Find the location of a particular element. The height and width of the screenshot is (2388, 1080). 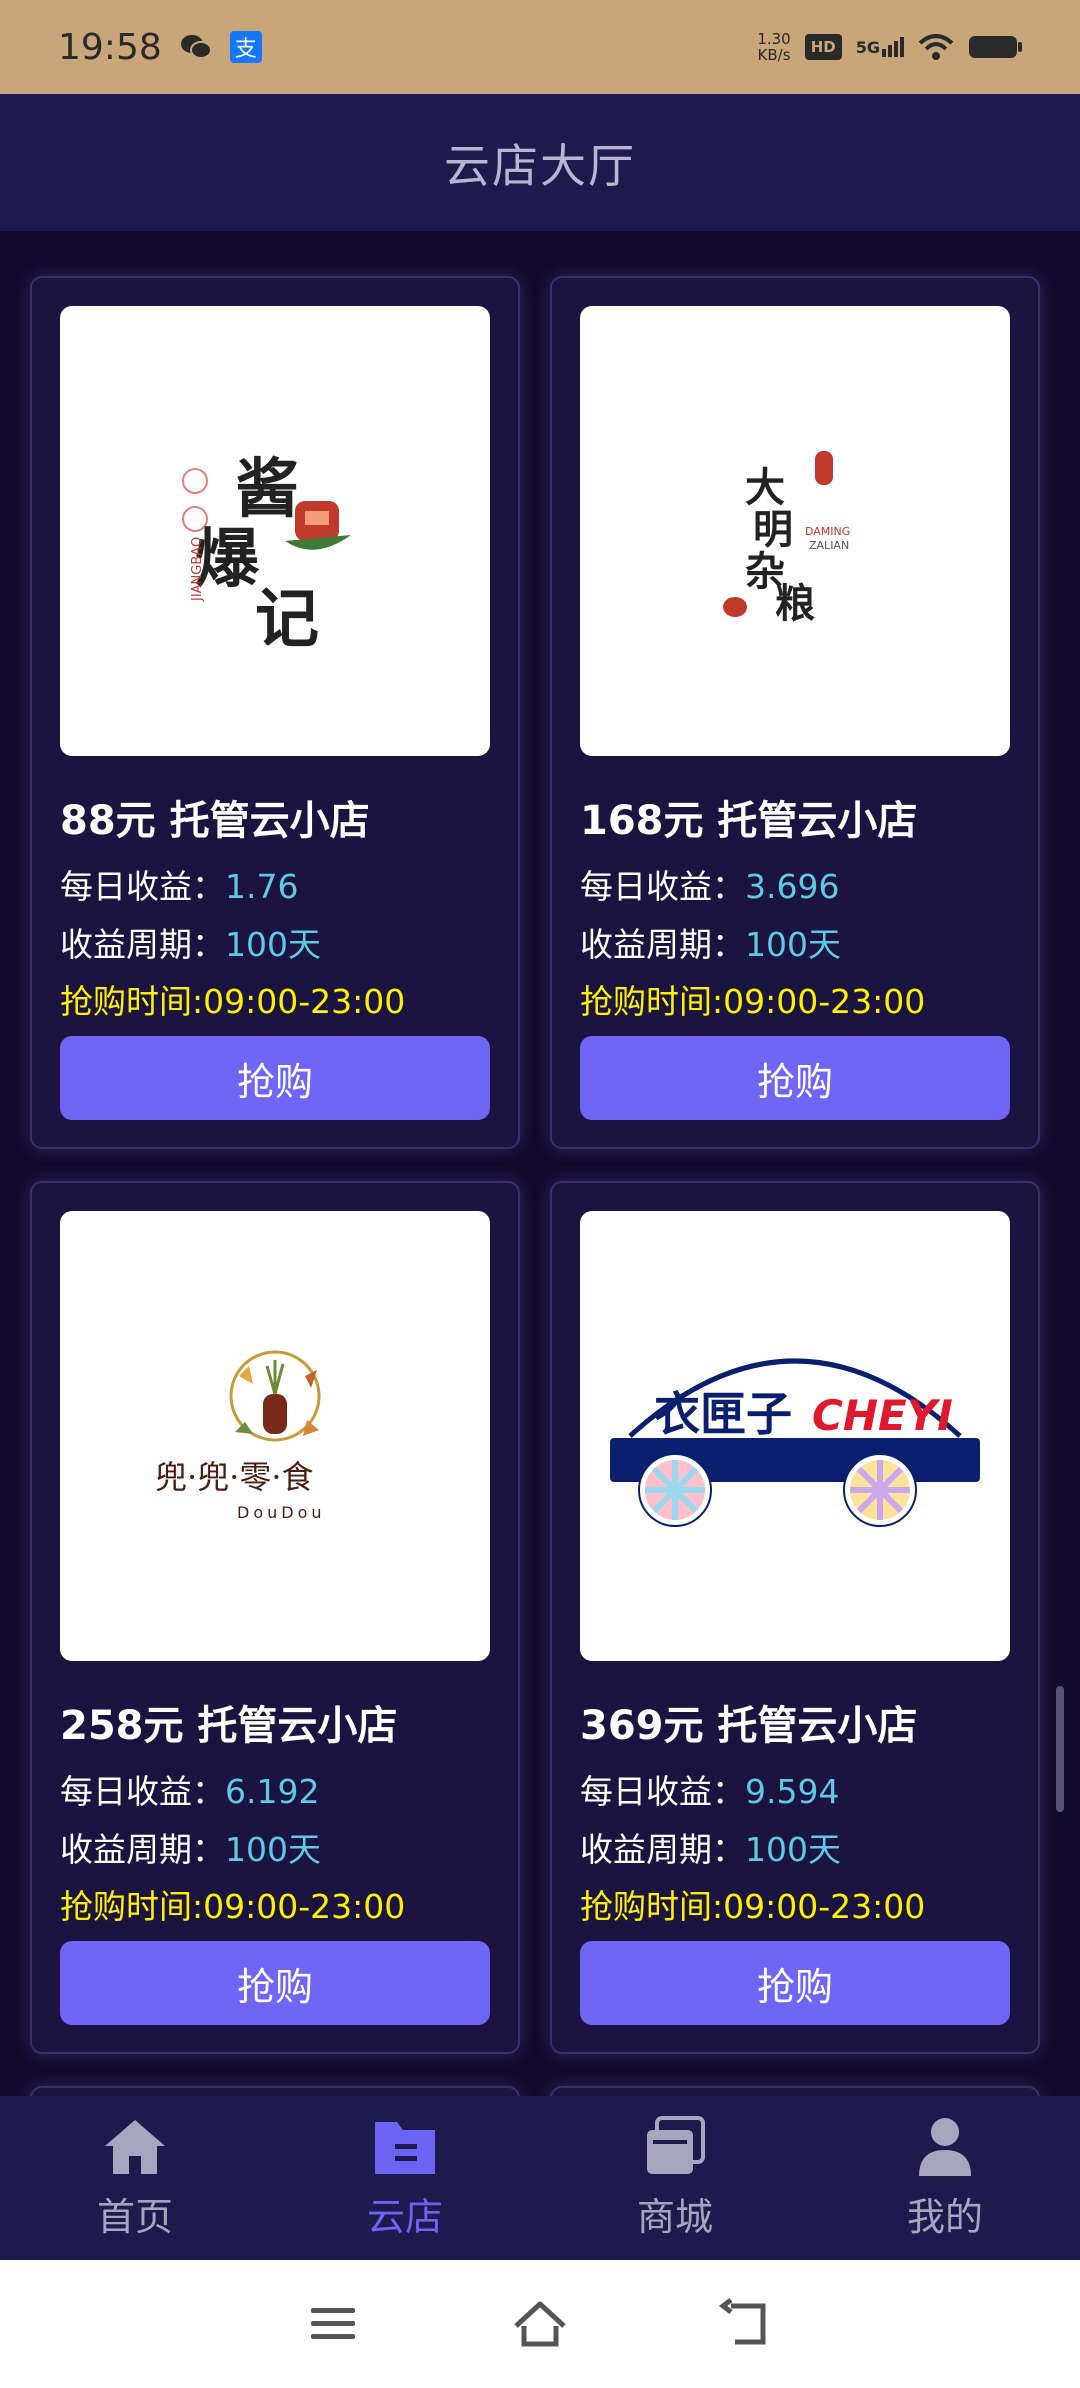

tab-label: 商城 is located at coordinates (674, 2216).